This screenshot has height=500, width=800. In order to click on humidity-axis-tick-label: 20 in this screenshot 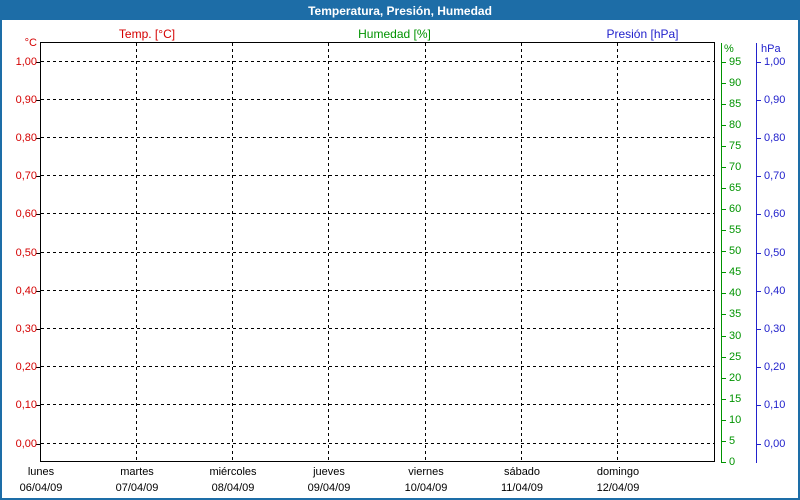, I will do `click(735, 378)`.